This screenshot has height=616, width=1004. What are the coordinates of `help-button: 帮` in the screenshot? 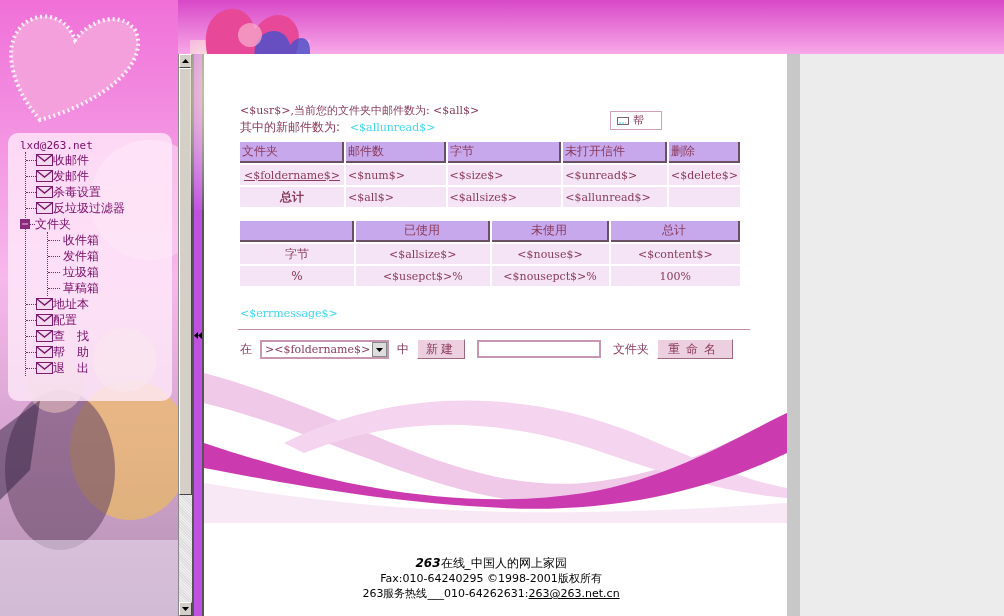 It's located at (636, 120).